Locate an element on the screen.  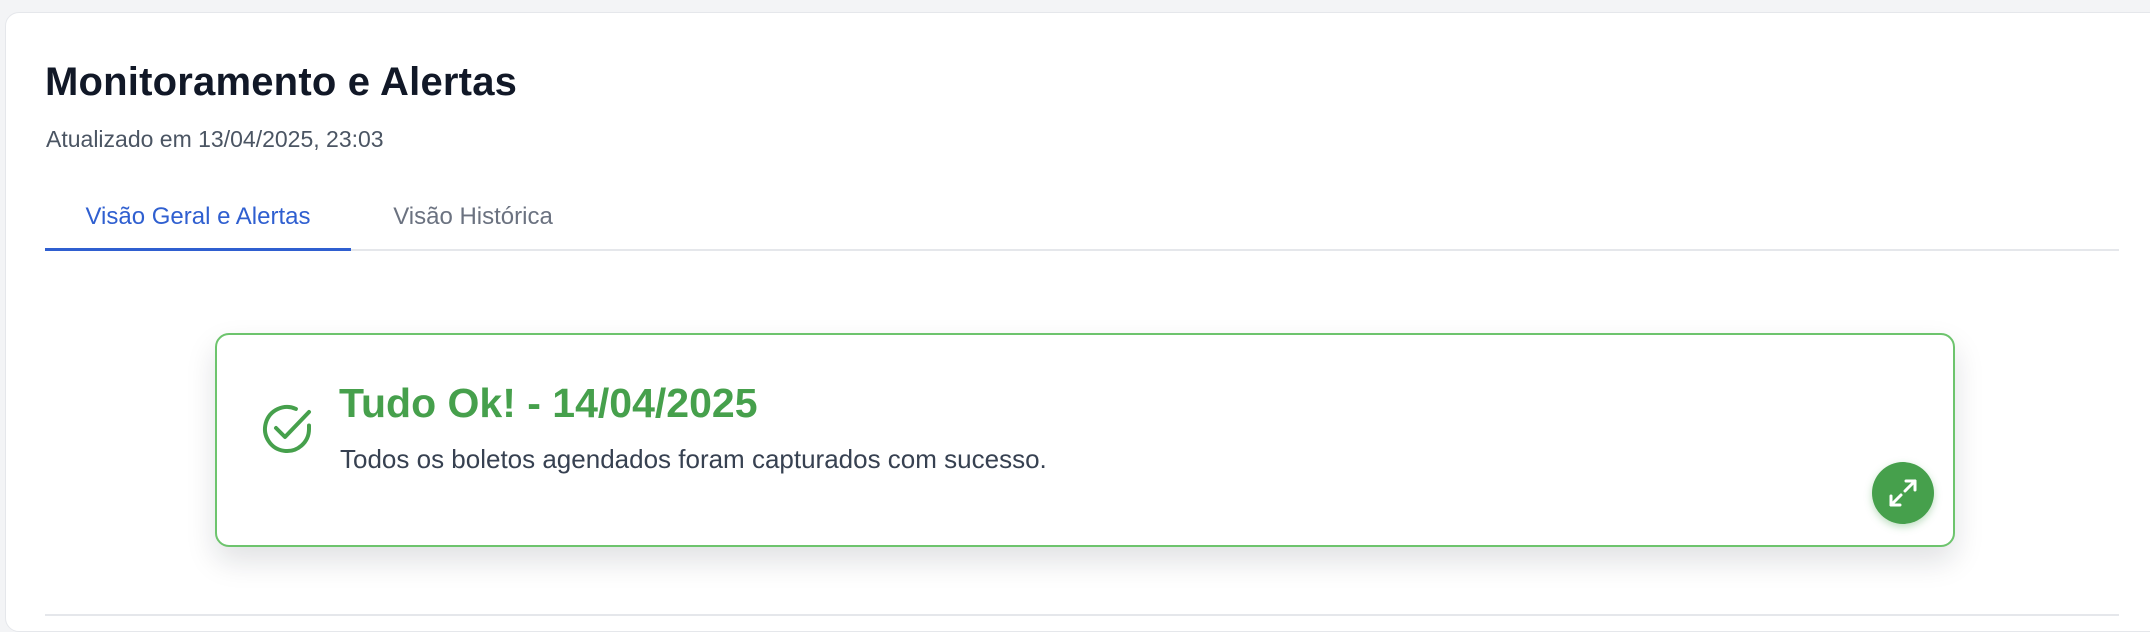
last-updated-text: Atualizado em 13/04/2025, 23:03 is located at coordinates (215, 139).